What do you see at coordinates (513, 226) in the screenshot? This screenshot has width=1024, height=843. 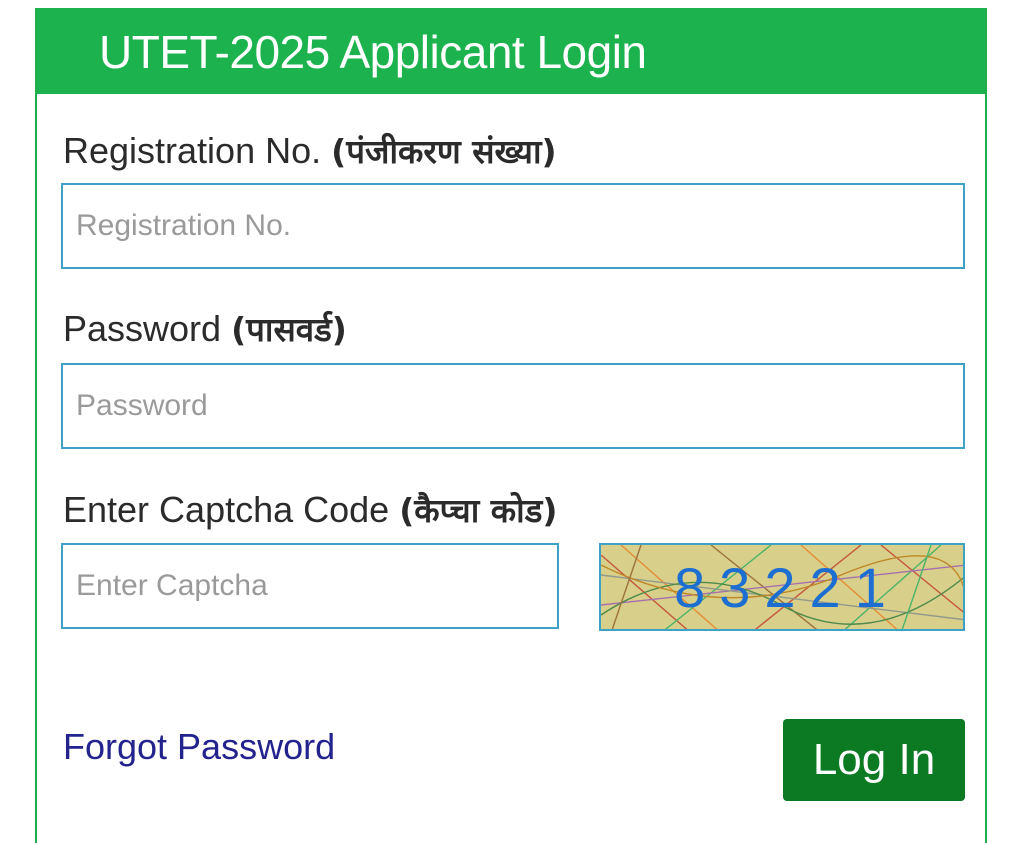 I see `registration-input` at bounding box center [513, 226].